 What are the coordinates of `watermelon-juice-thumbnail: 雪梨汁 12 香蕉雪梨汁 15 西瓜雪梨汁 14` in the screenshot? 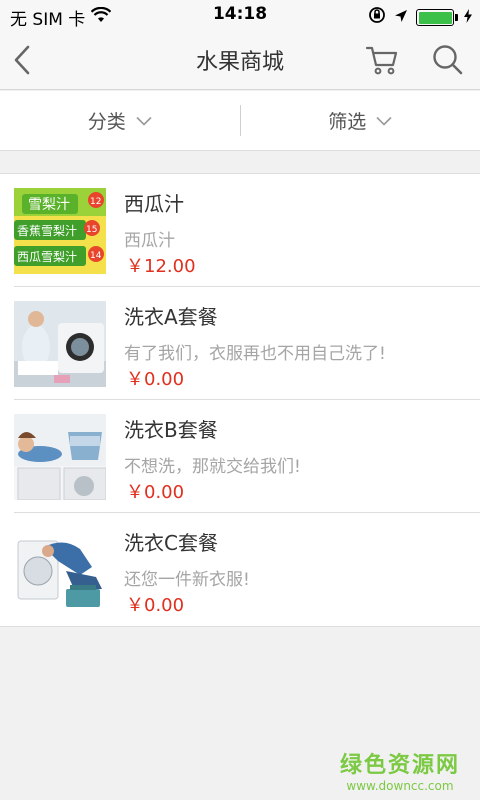 It's located at (60, 231).